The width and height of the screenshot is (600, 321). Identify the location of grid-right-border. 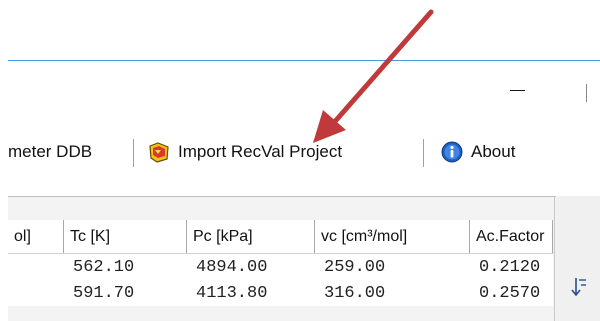
(554, 258).